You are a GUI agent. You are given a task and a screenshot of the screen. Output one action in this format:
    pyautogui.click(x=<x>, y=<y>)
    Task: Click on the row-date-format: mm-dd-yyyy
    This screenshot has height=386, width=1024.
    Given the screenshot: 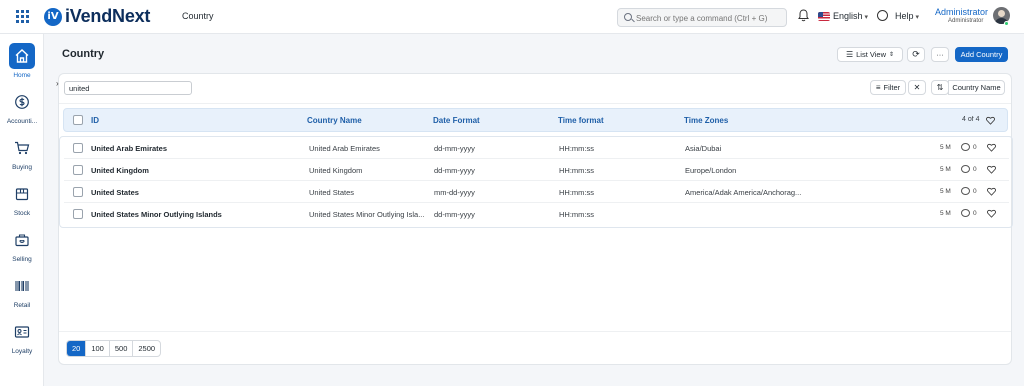 What is the action you would take?
    pyautogui.click(x=454, y=192)
    